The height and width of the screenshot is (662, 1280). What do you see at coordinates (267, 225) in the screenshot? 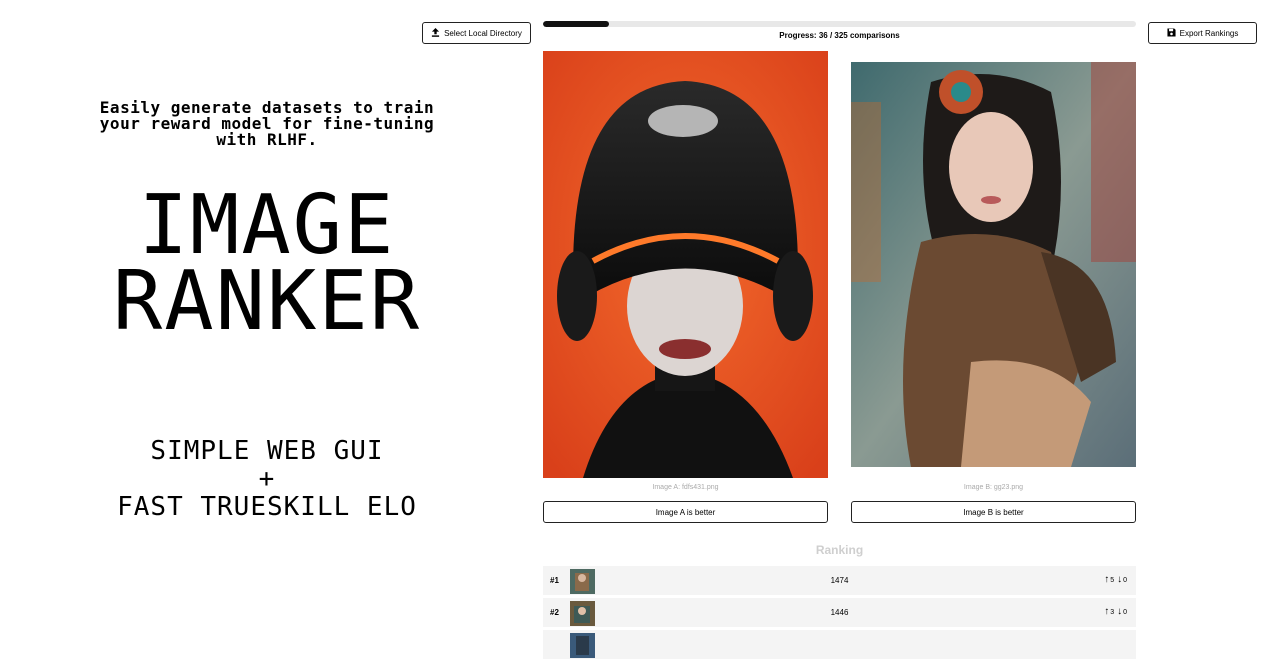
I see `app-title-line: IMAGE` at bounding box center [267, 225].